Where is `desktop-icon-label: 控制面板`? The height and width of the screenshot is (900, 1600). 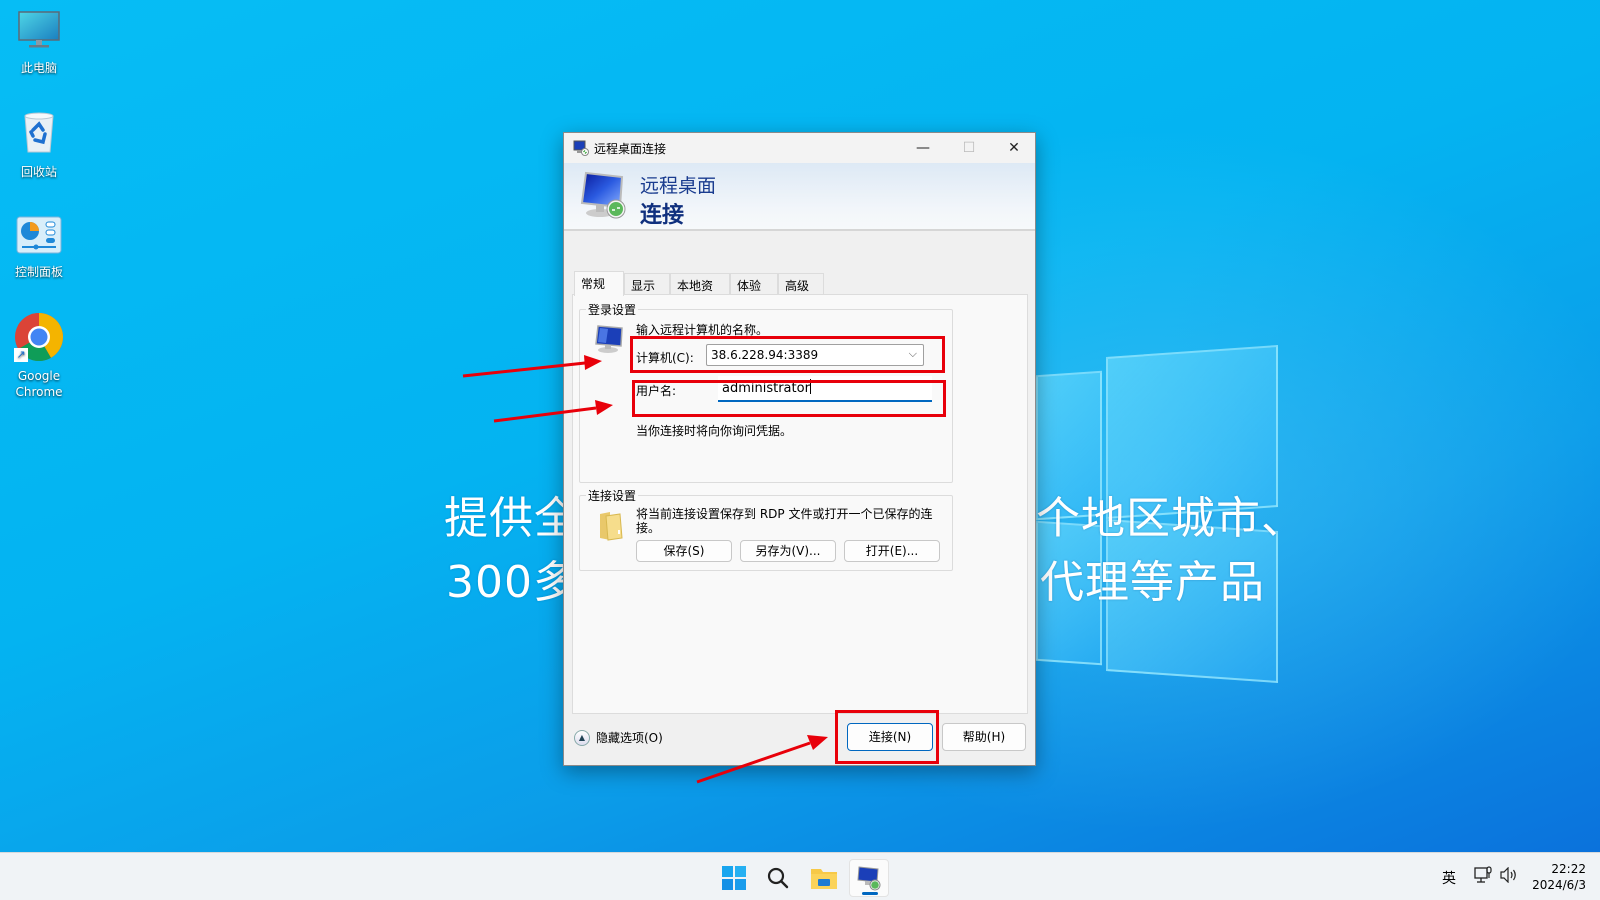
desktop-icon-label: 控制面板 is located at coordinates (38, 272).